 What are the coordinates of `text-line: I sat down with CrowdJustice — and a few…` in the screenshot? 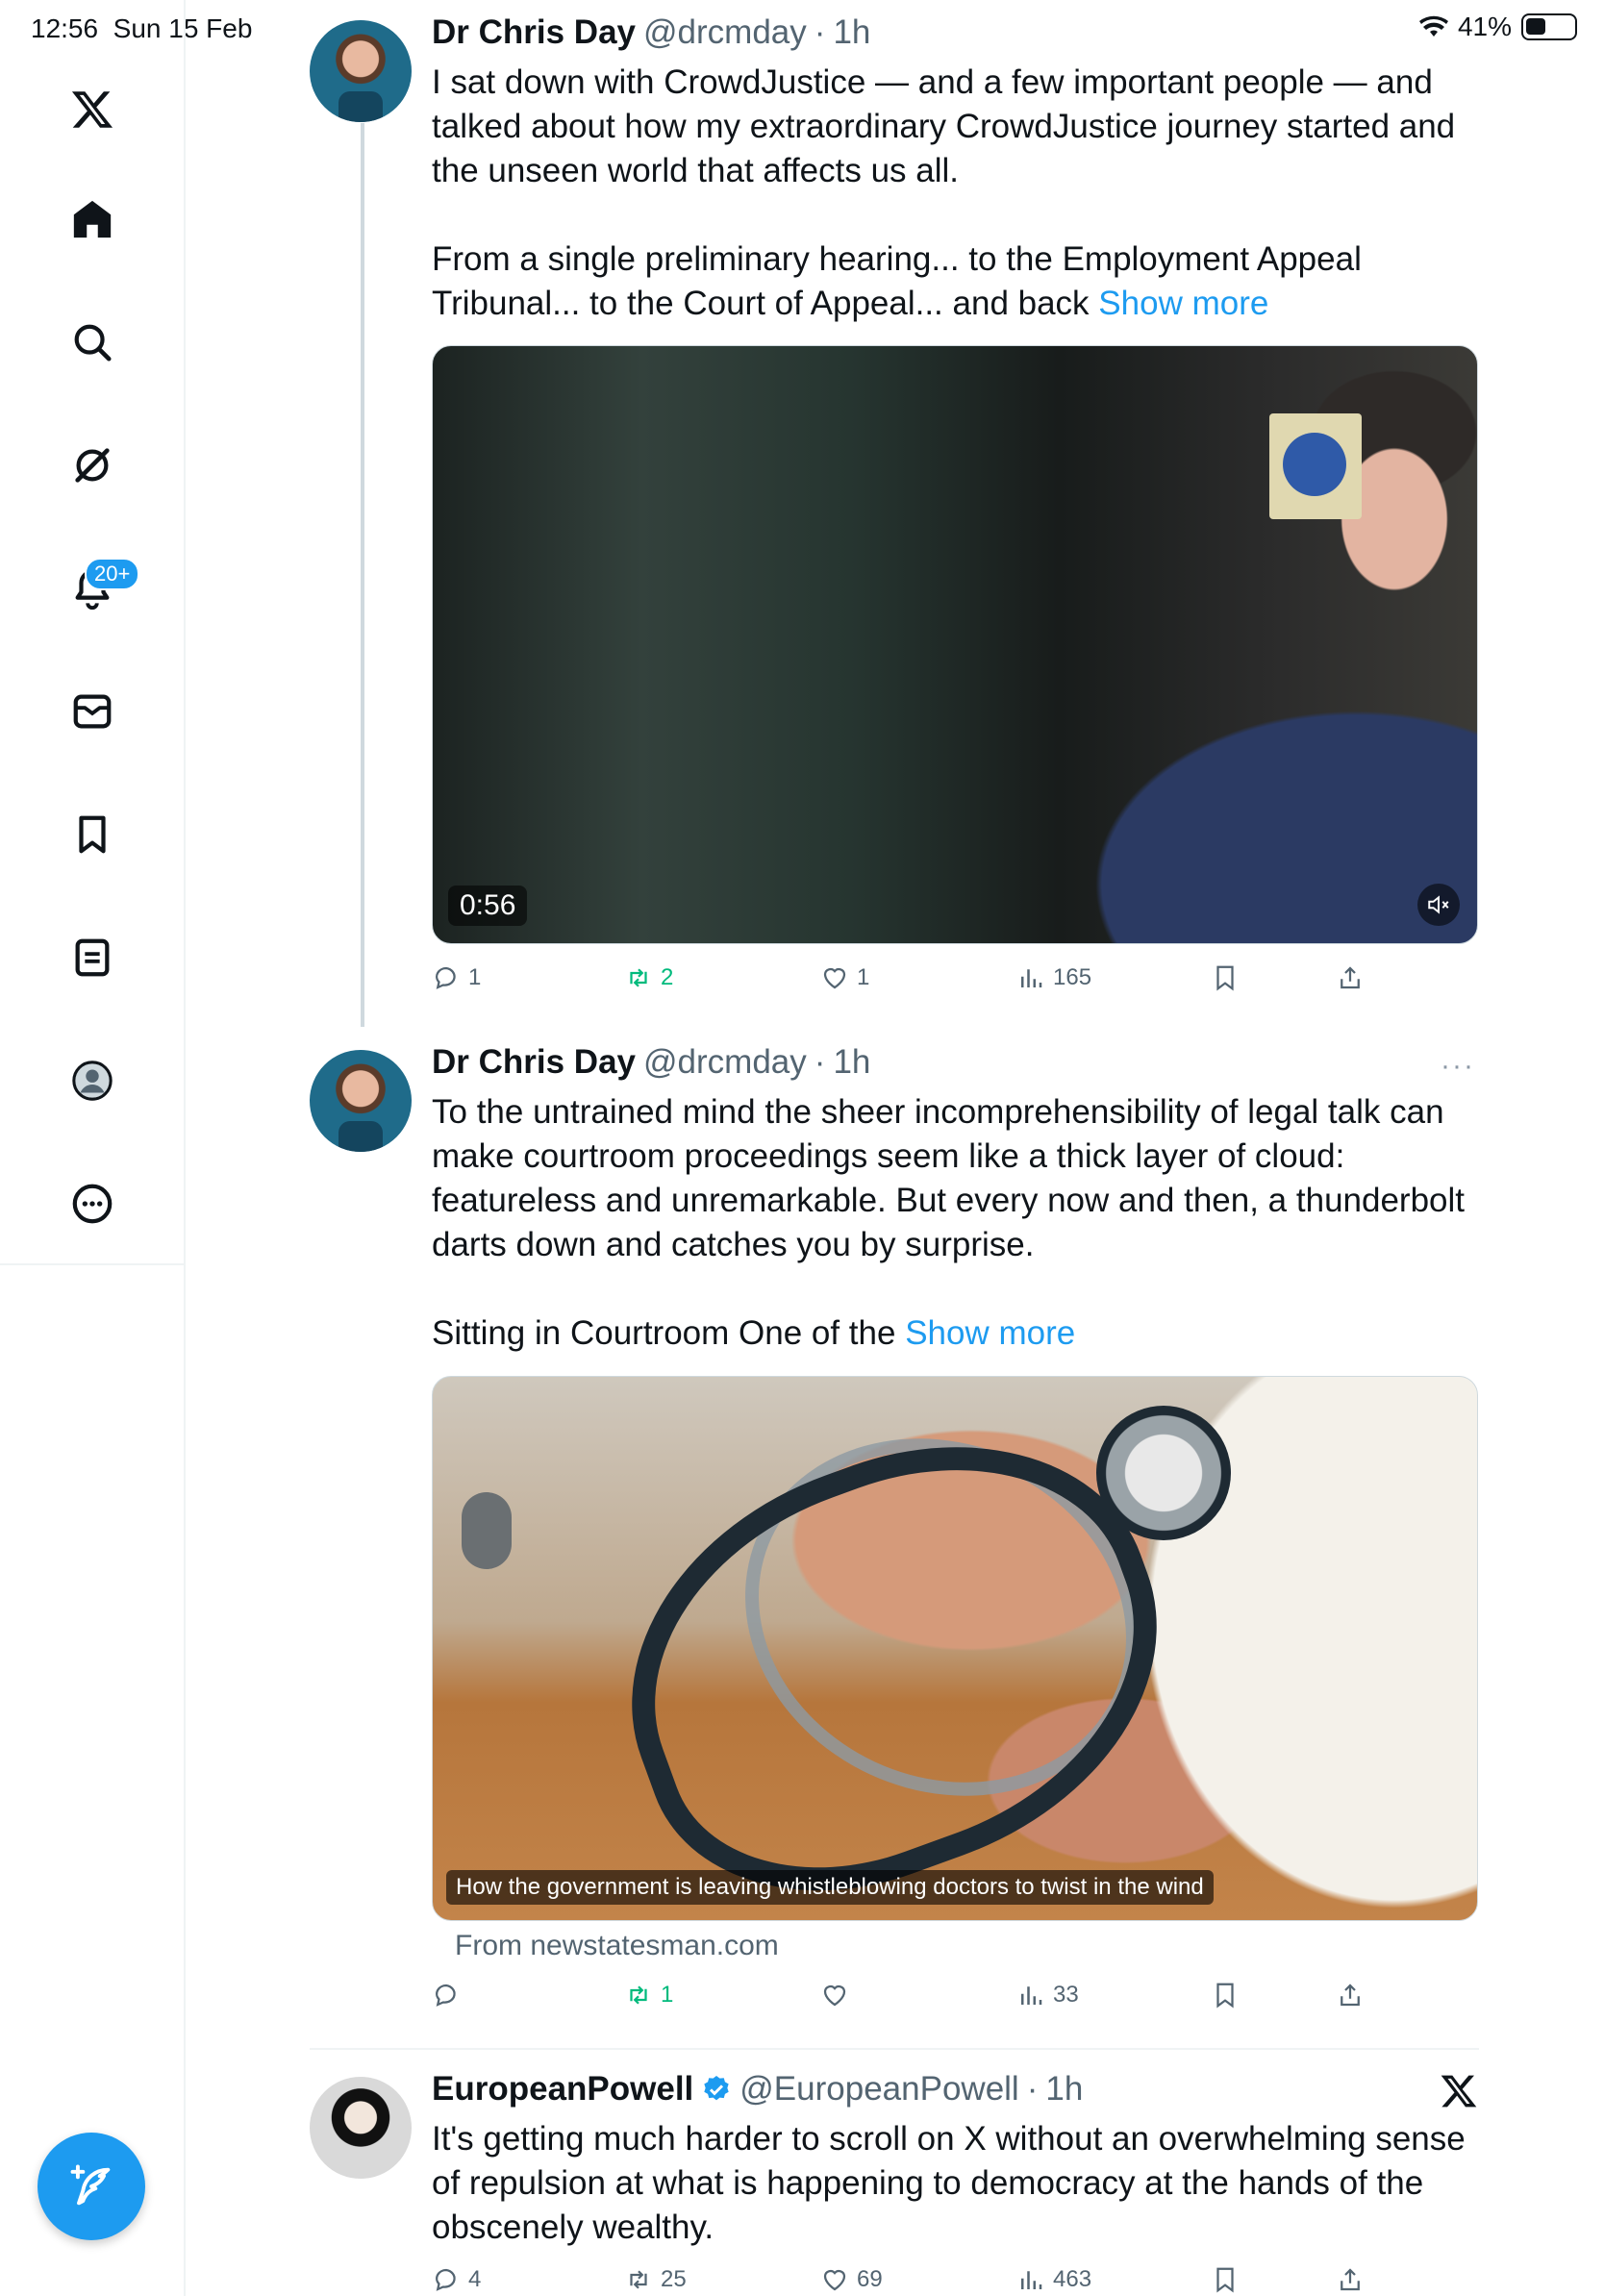 It's located at (932, 82).